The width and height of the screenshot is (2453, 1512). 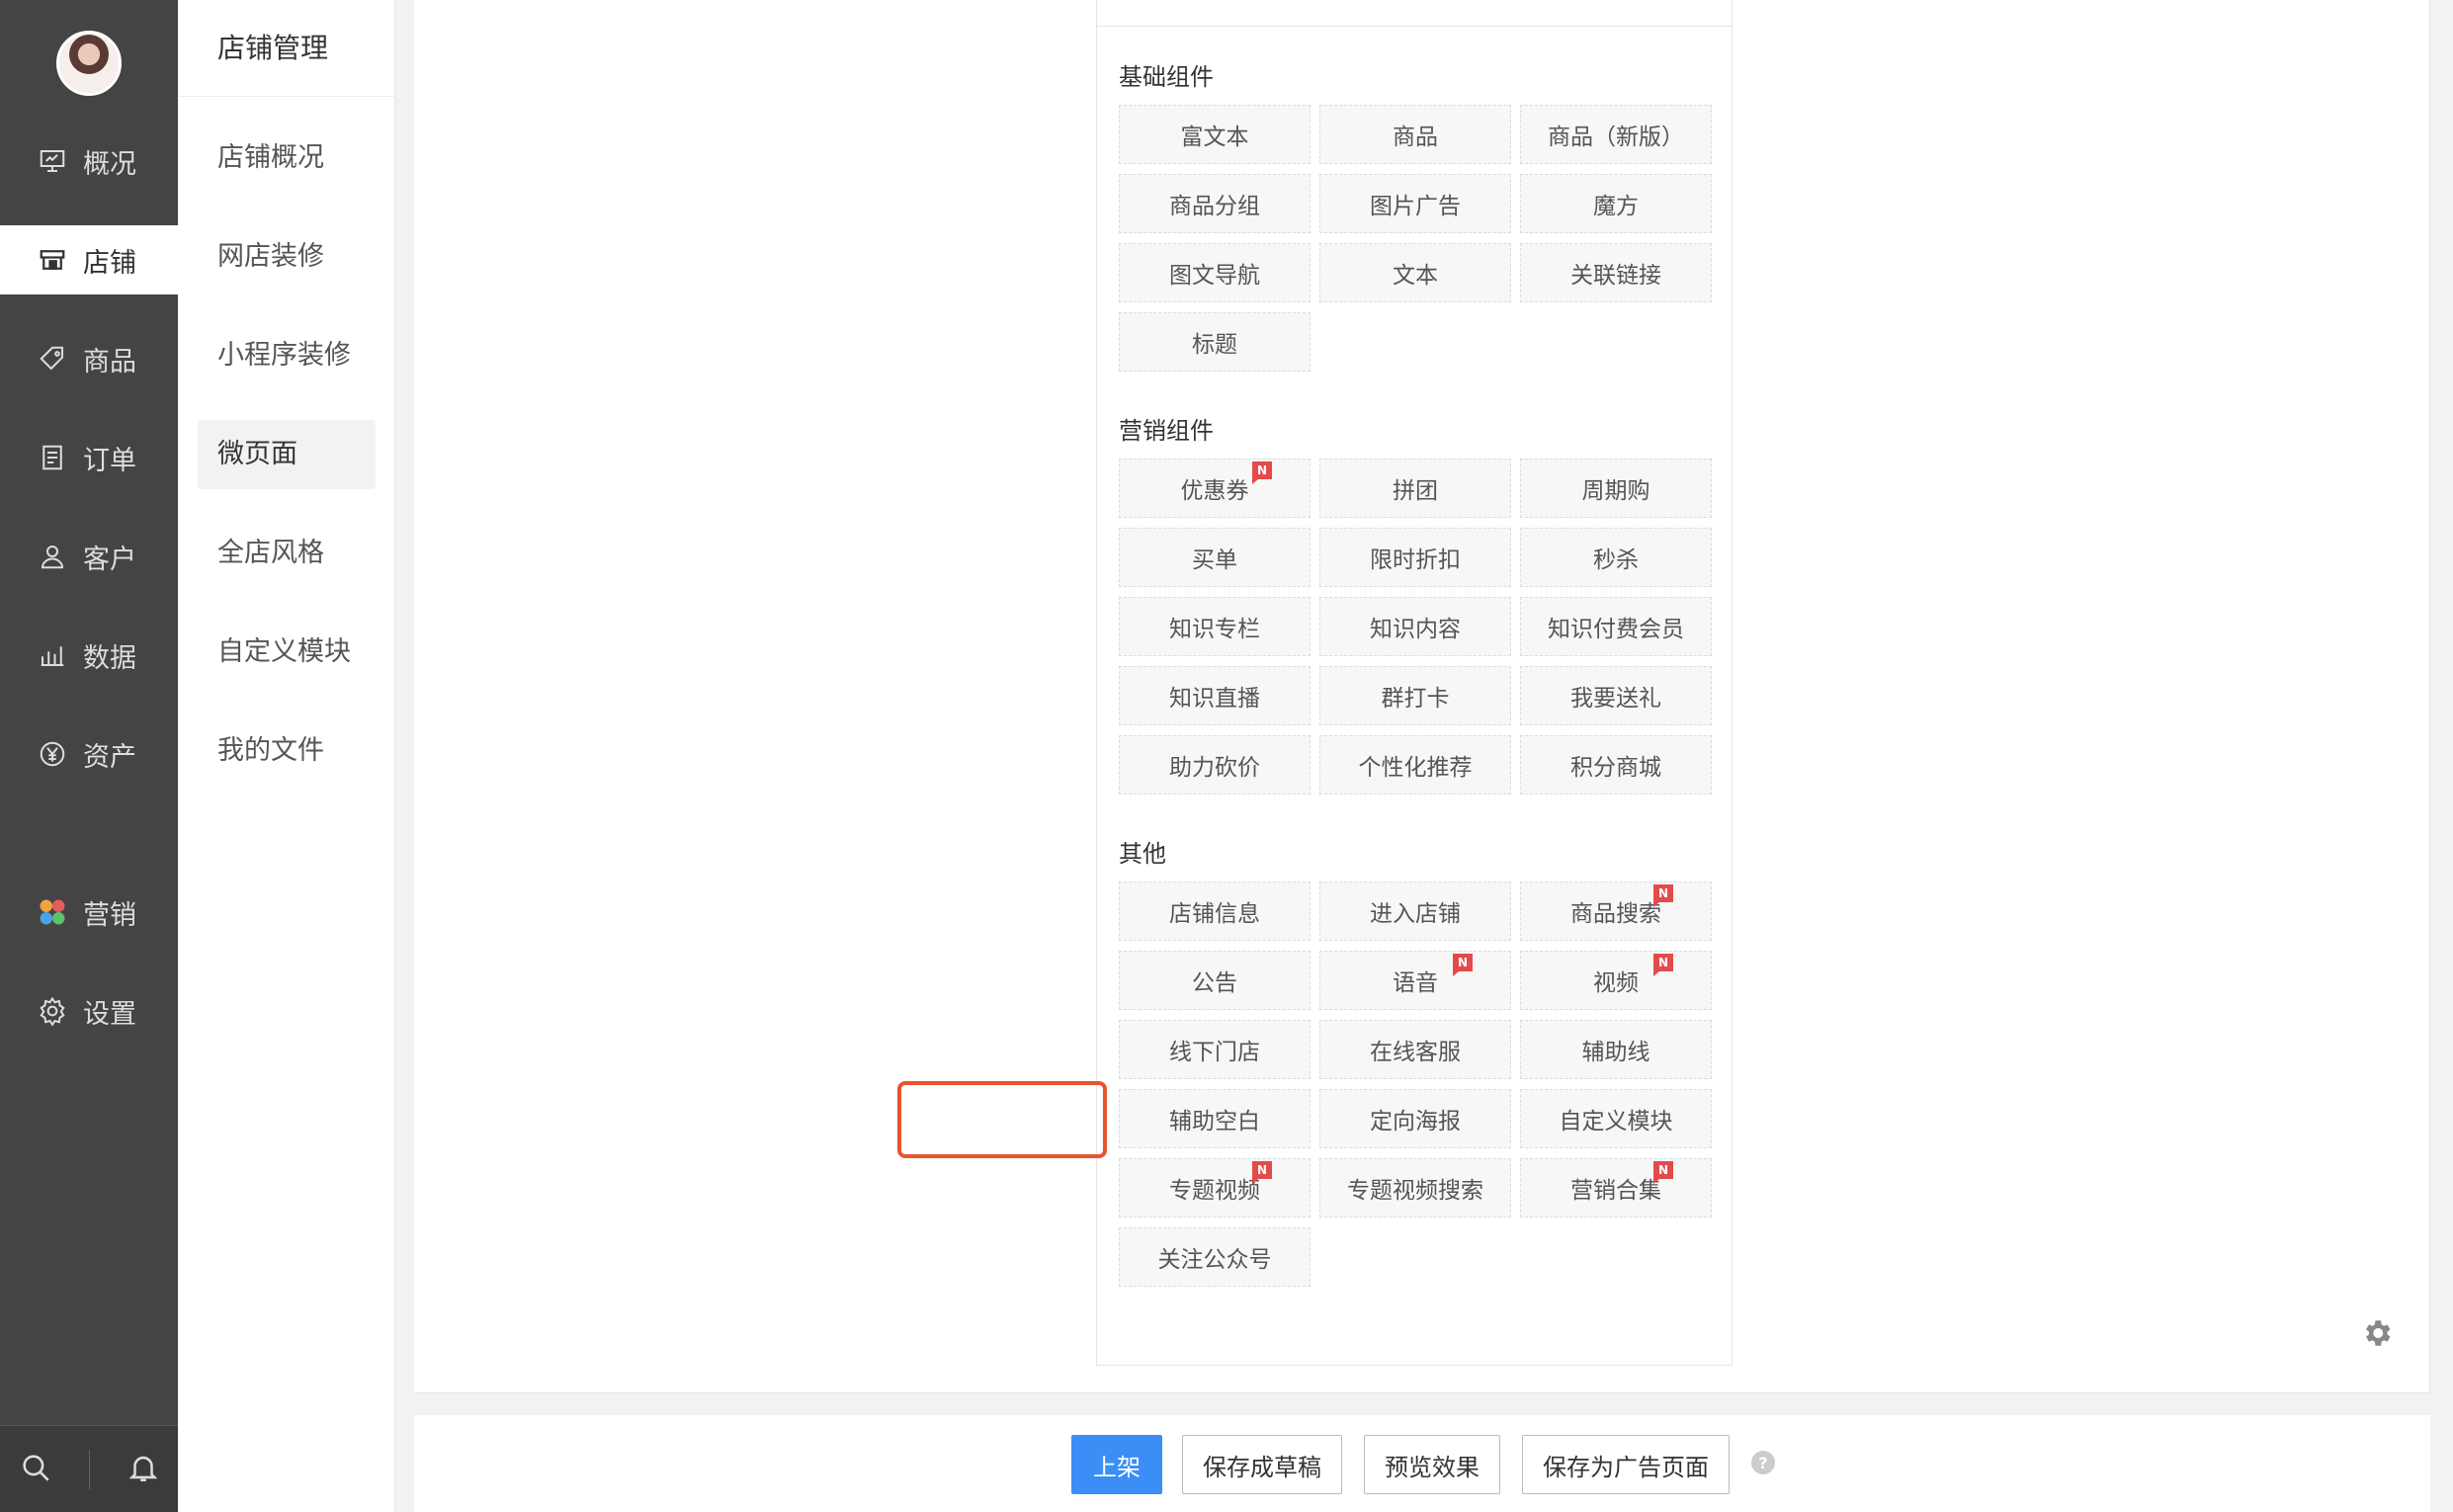 I want to click on search-icon, so click(x=35, y=1469).